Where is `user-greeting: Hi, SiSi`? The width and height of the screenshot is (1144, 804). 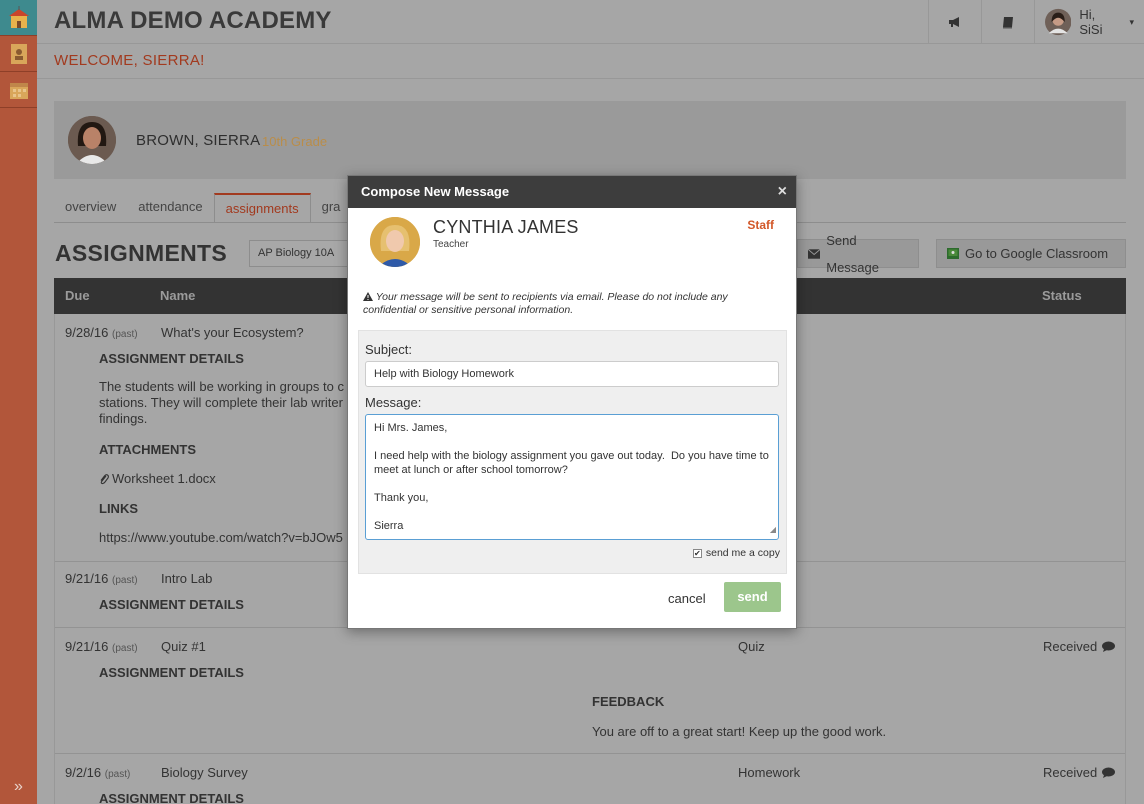 user-greeting: Hi, SiSi is located at coordinates (1091, 22).